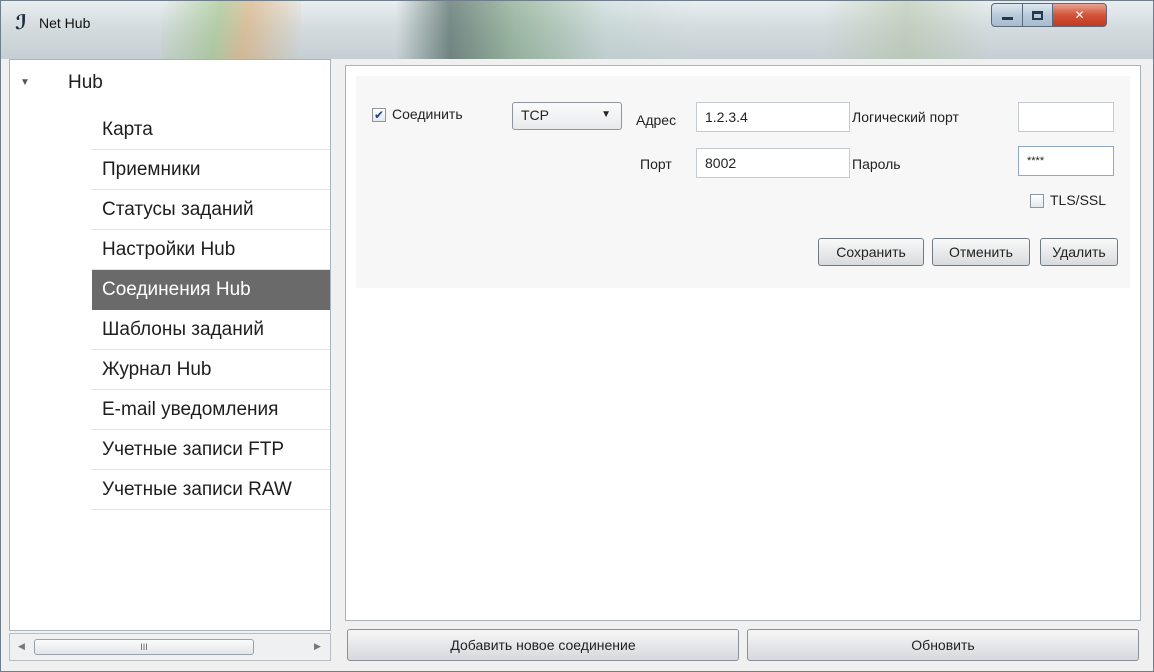 Image resolution: width=1154 pixels, height=672 pixels. What do you see at coordinates (85, 82) in the screenshot?
I see `tree-root-label: Hub` at bounding box center [85, 82].